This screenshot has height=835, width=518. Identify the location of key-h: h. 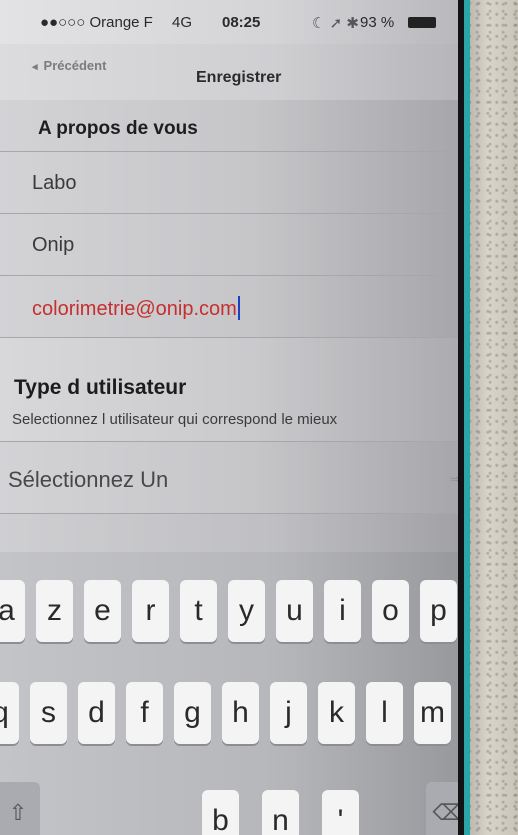
(240, 713).